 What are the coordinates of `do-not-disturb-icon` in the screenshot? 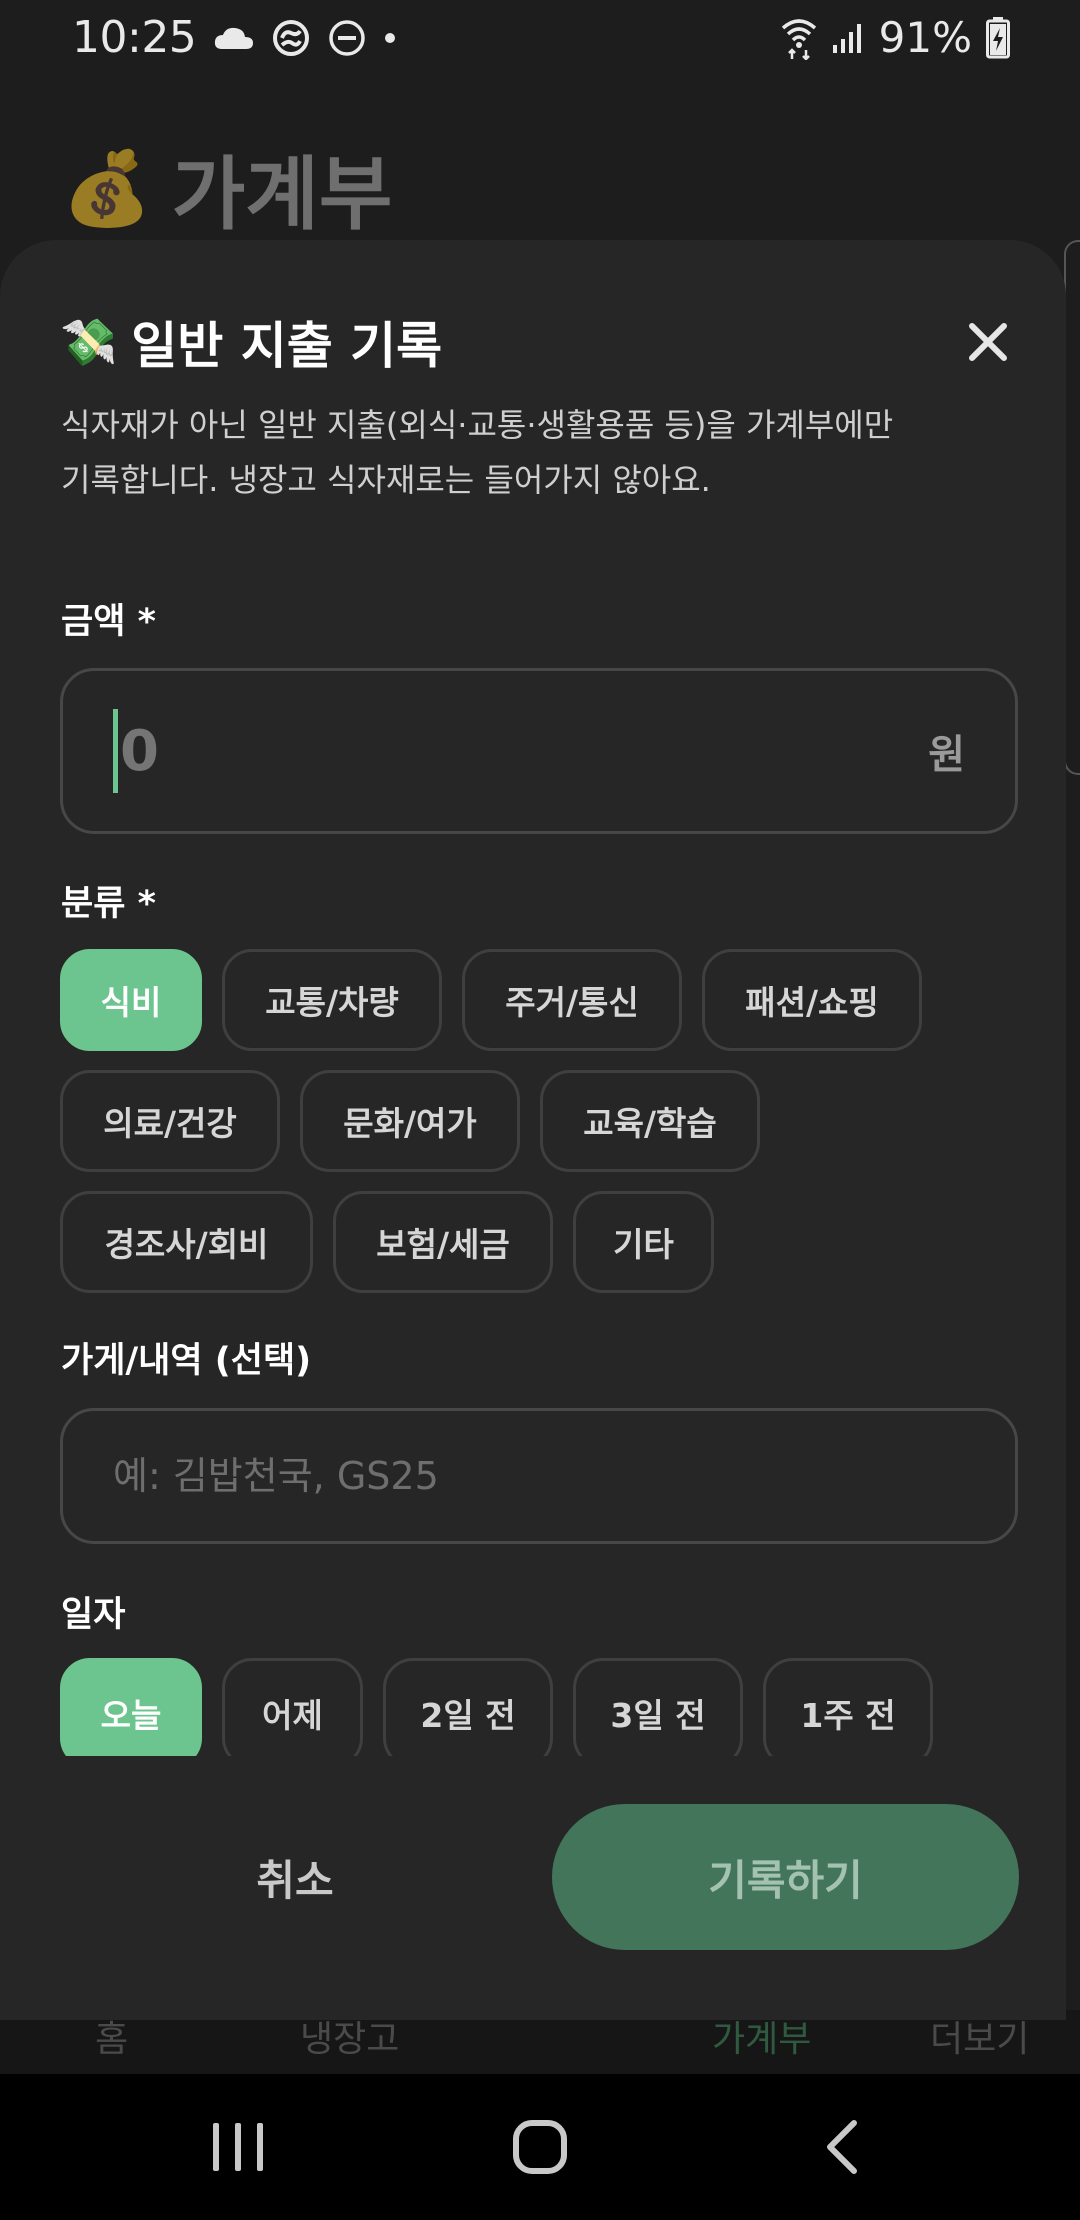 It's located at (347, 37).